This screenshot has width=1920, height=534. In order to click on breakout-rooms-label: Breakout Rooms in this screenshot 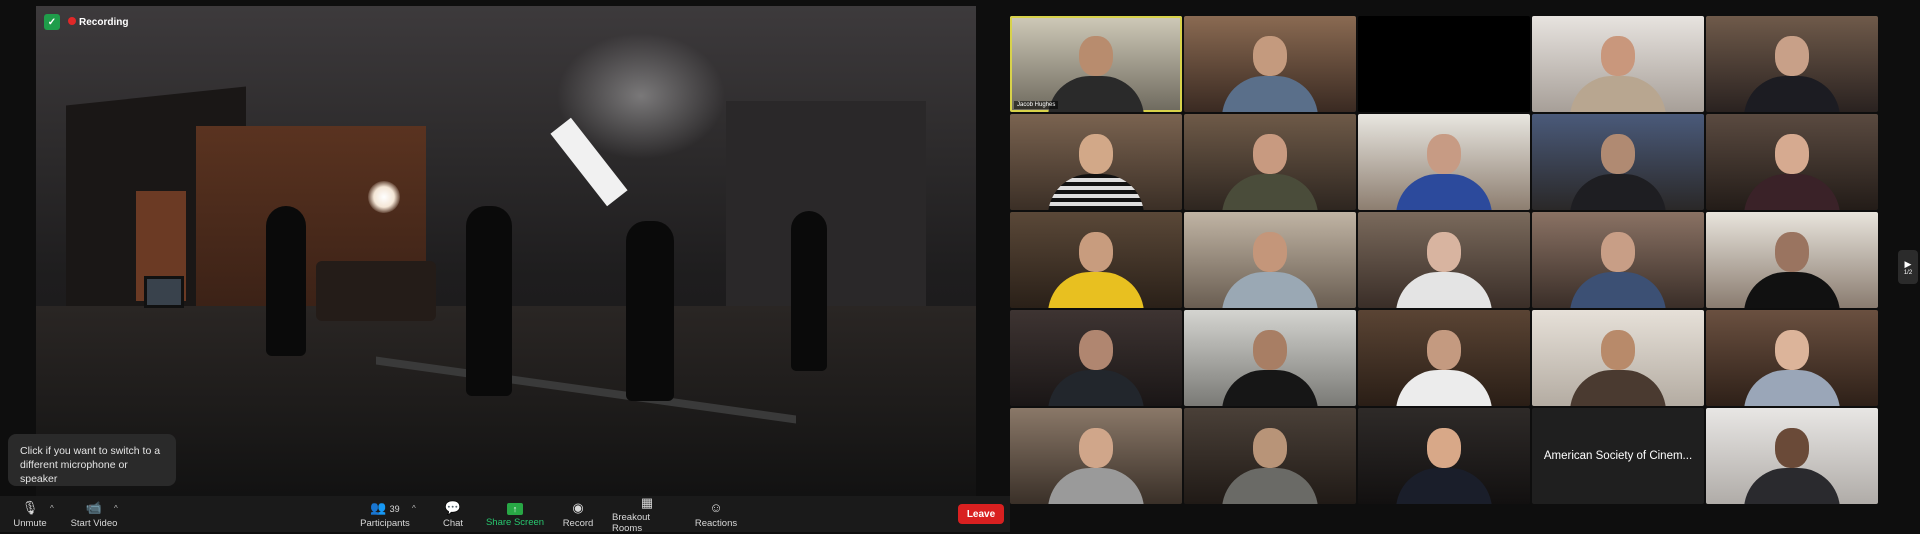, I will do `click(631, 522)`.